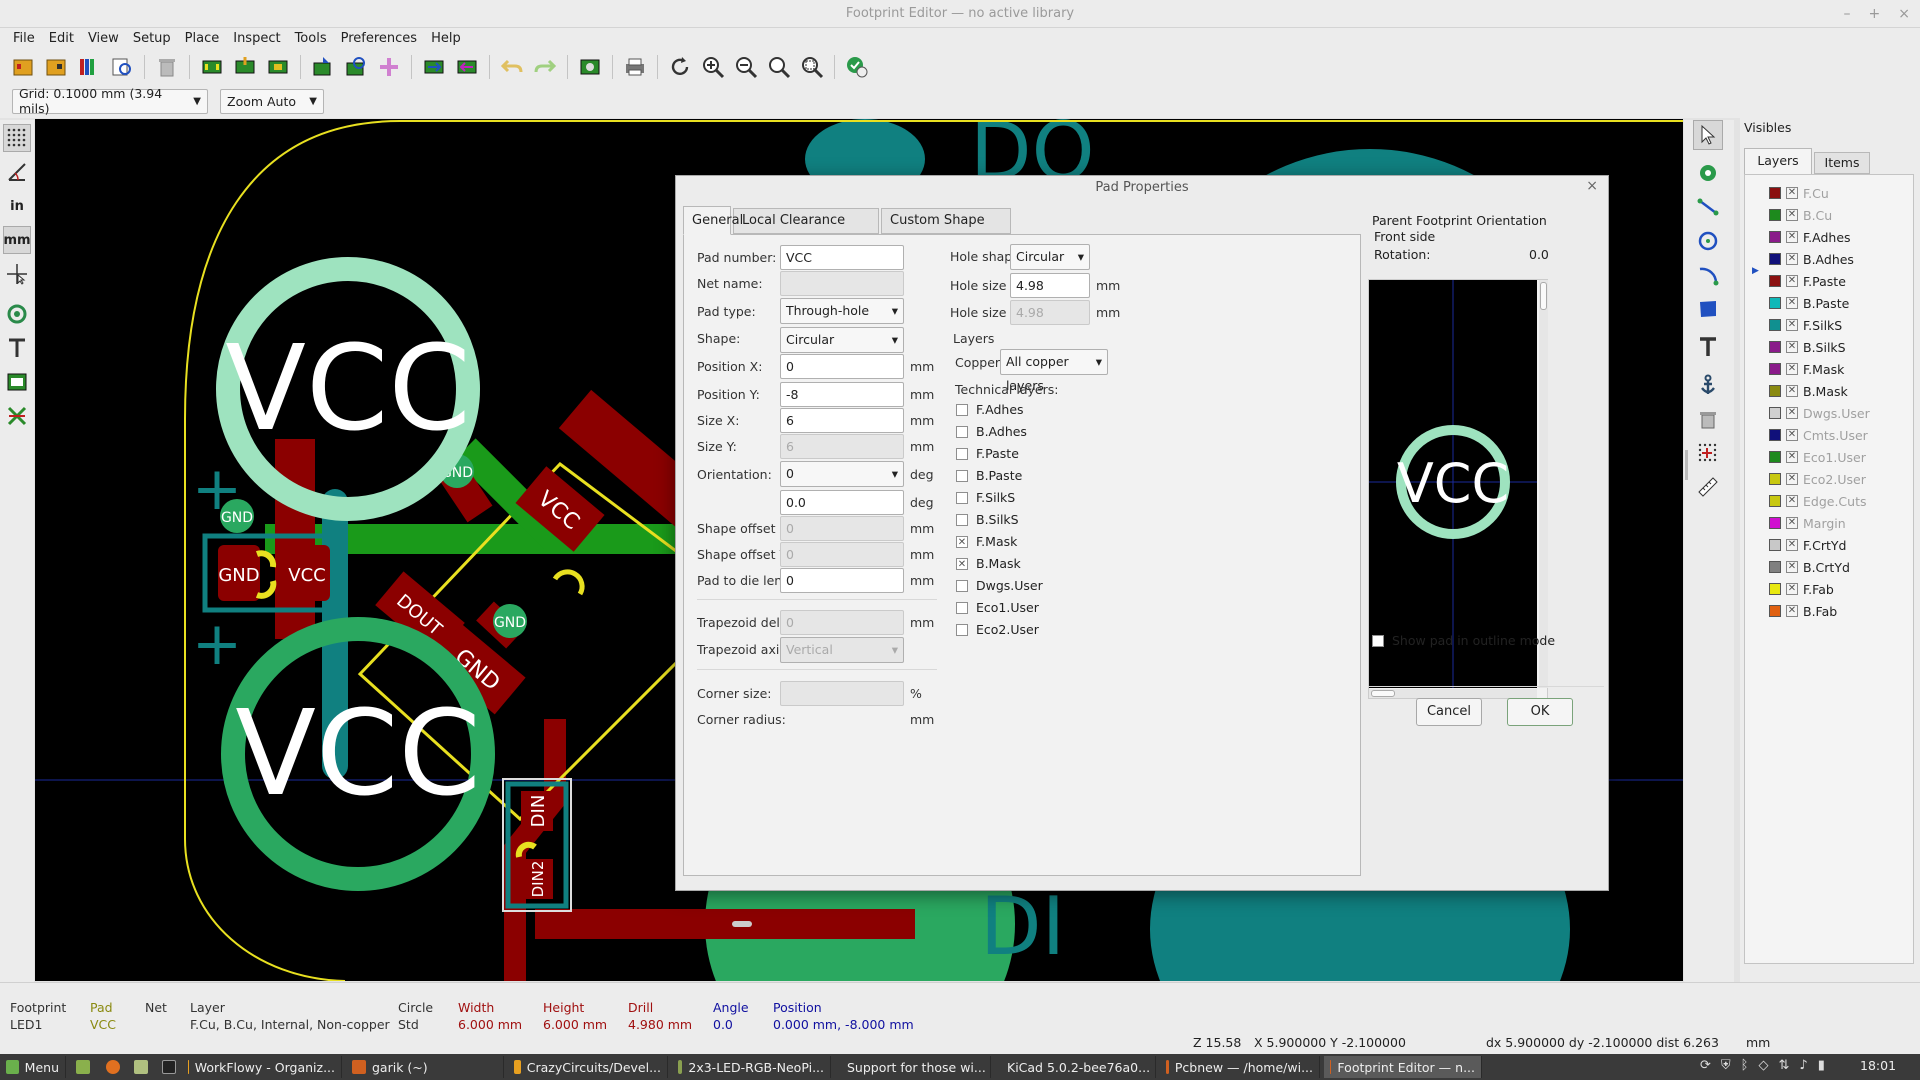  What do you see at coordinates (842, 474) in the screenshot?
I see `orientation-select: 0 ▾` at bounding box center [842, 474].